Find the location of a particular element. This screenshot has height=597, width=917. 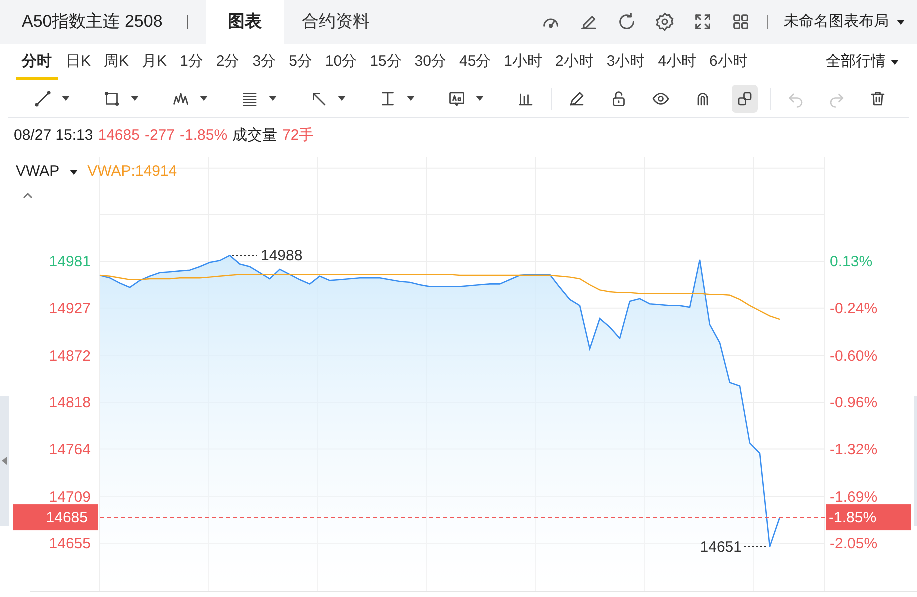

period-tab: 周K is located at coordinates (116, 62).